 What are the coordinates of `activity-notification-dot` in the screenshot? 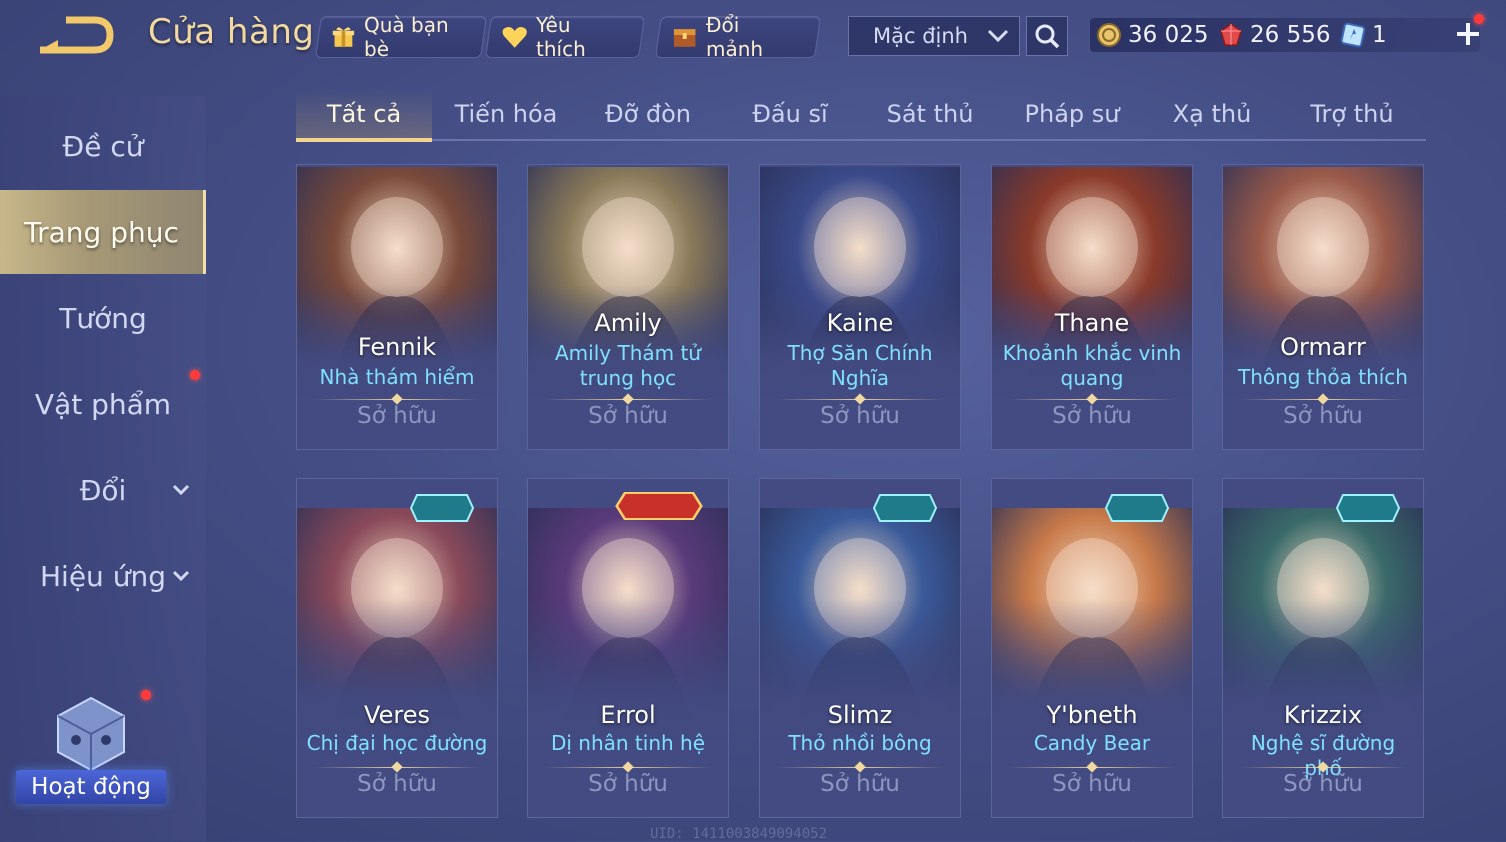 It's located at (146, 695).